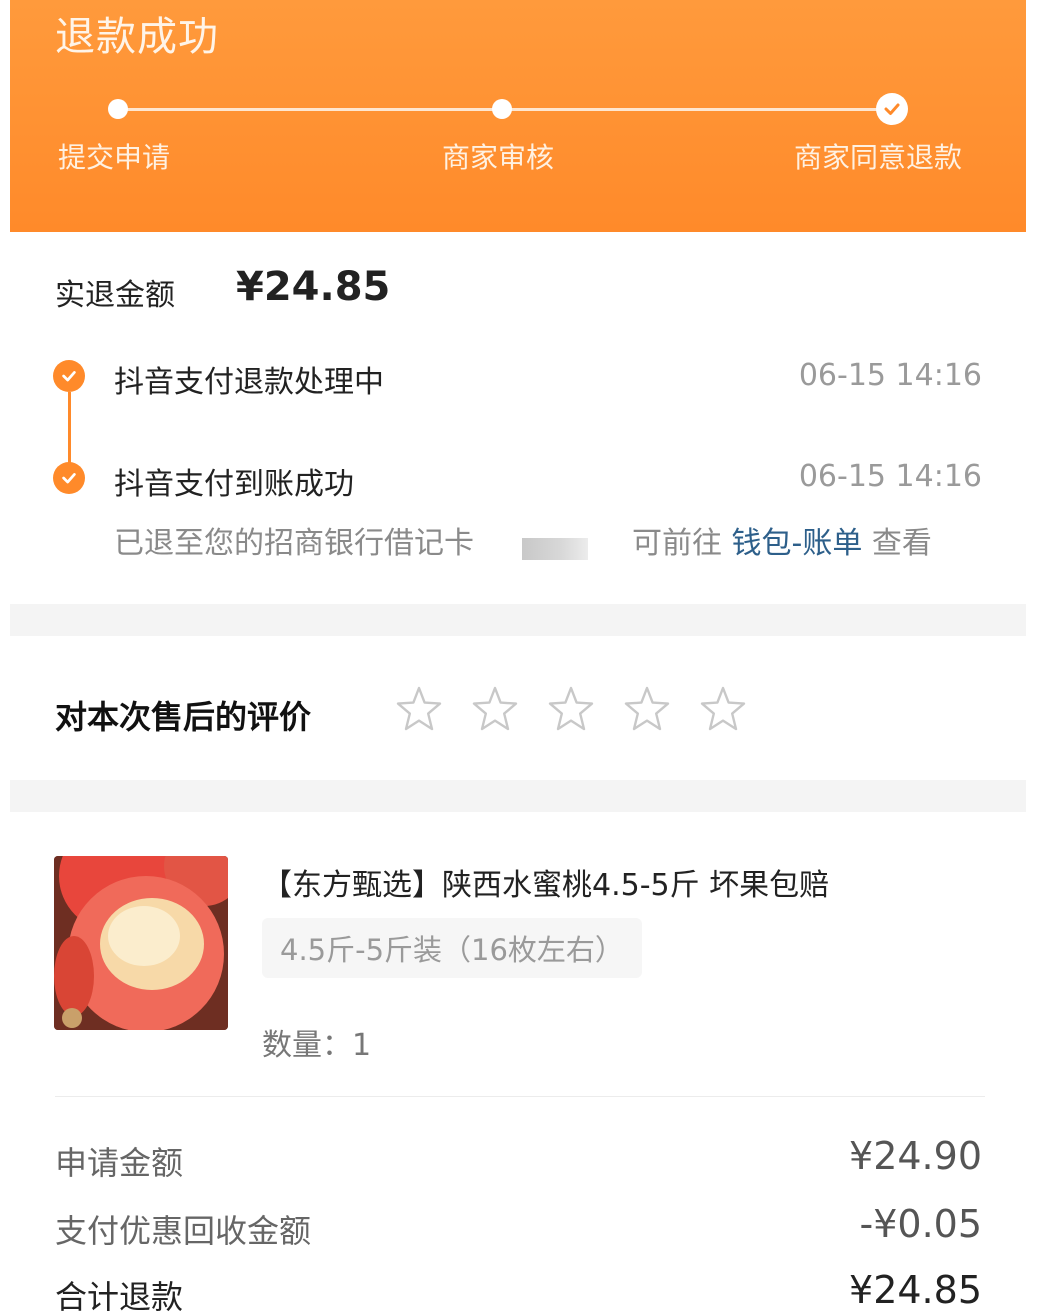 The image size is (1040, 1315). Describe the element at coordinates (890, 375) in the screenshot. I see `timeline-time-processing: 06-15 14:16` at that location.